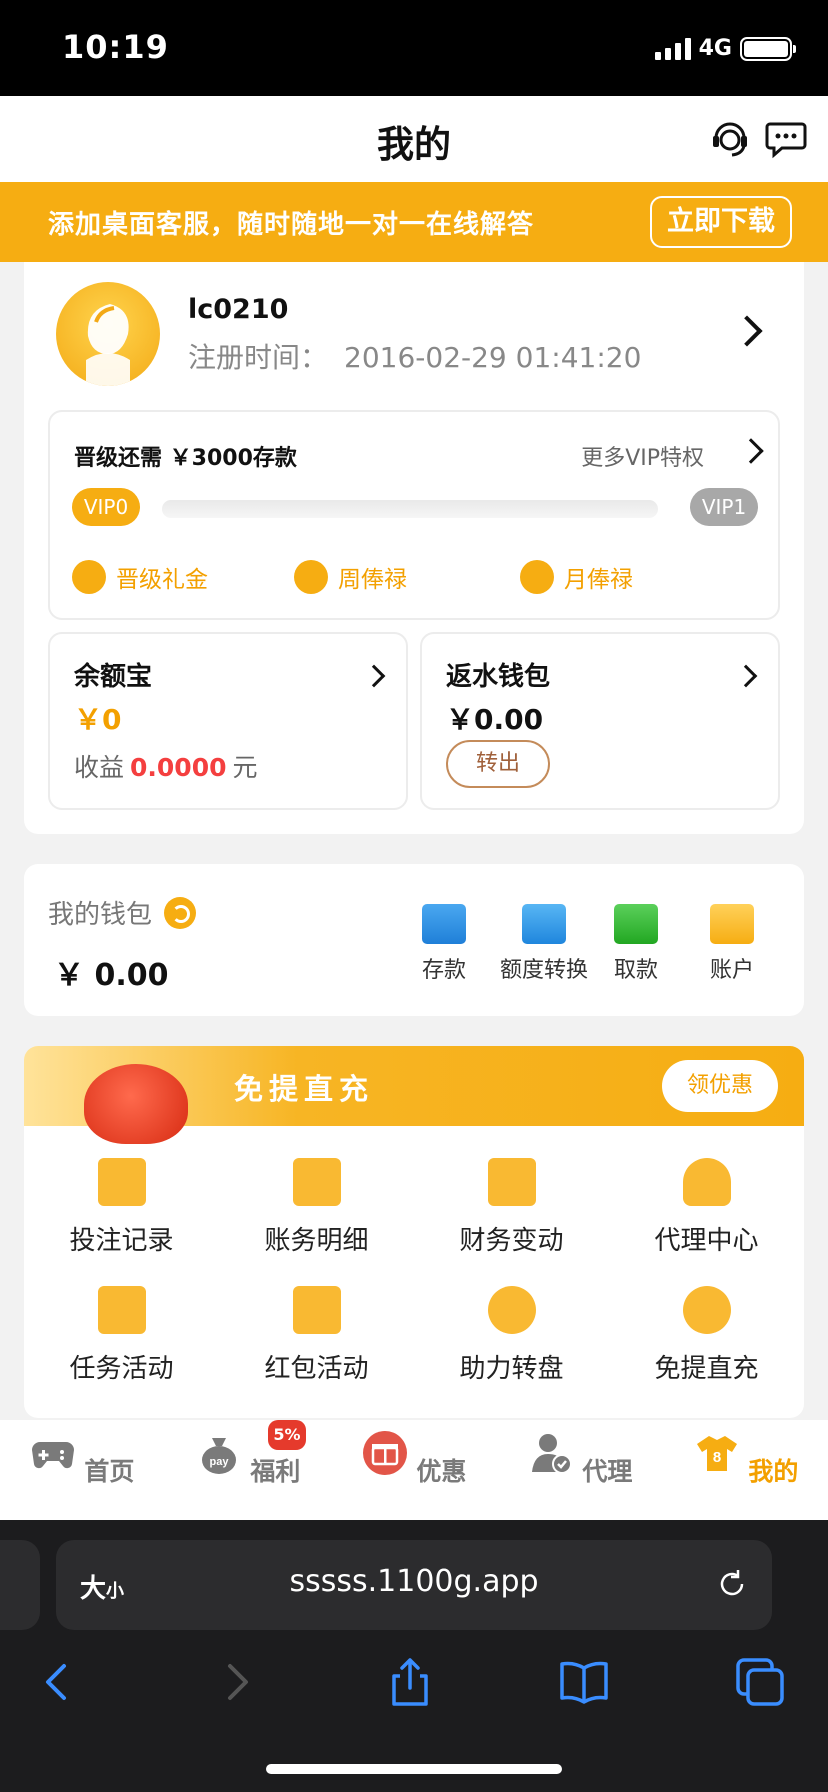  What do you see at coordinates (180, 912) in the screenshot?
I see `refresh-icon` at bounding box center [180, 912].